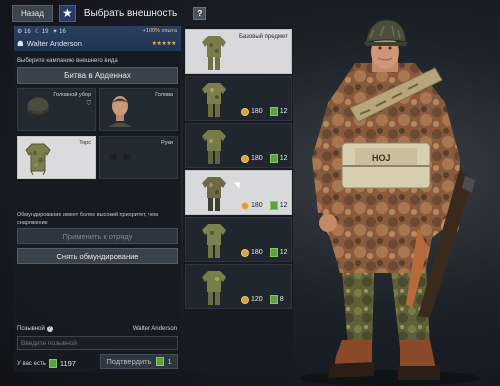 This screenshot has width=500, height=386. I want to click on shield-icon: ⛉, so click(88, 104).